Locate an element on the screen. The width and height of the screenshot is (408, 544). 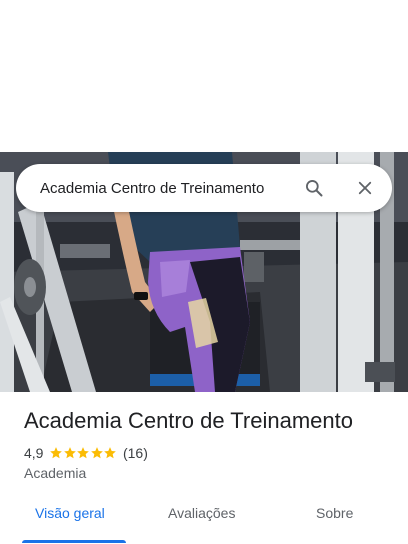
place-title: Academia Centro de Treinamento is located at coordinates (188, 420).